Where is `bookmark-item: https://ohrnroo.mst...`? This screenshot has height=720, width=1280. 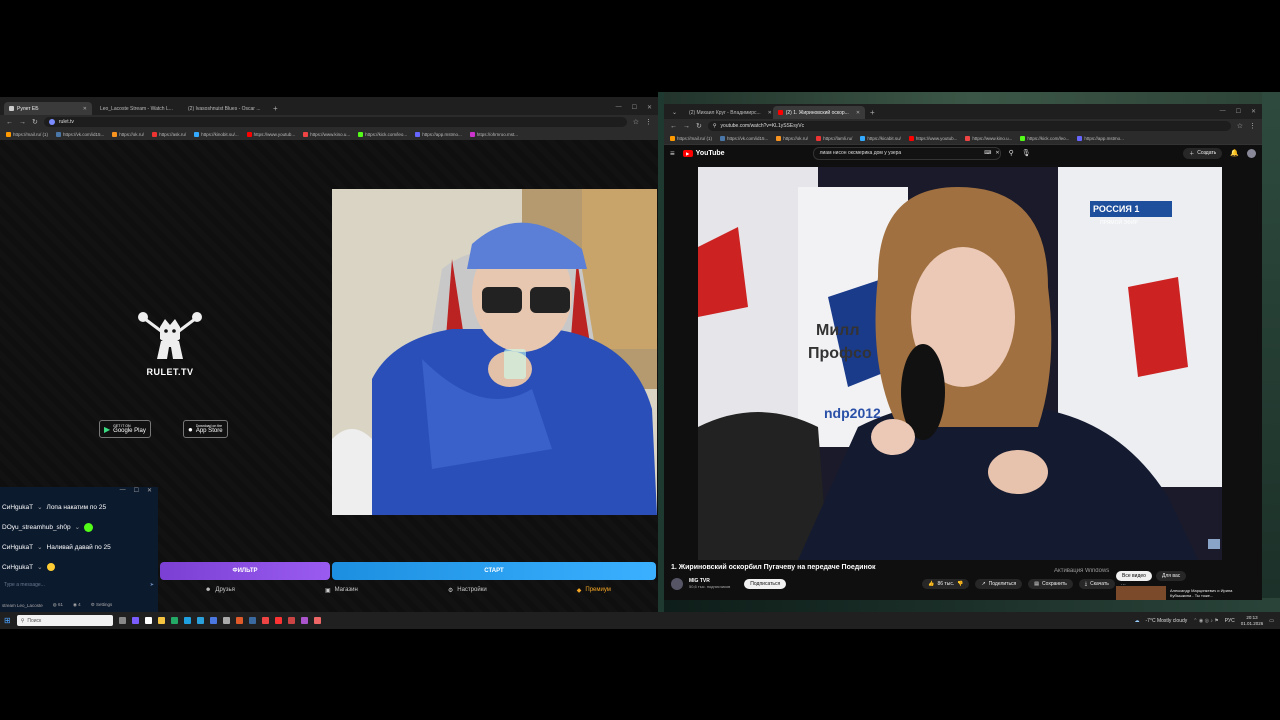
bookmark-item: https://ohrnroo.mst... is located at coordinates (493, 134).